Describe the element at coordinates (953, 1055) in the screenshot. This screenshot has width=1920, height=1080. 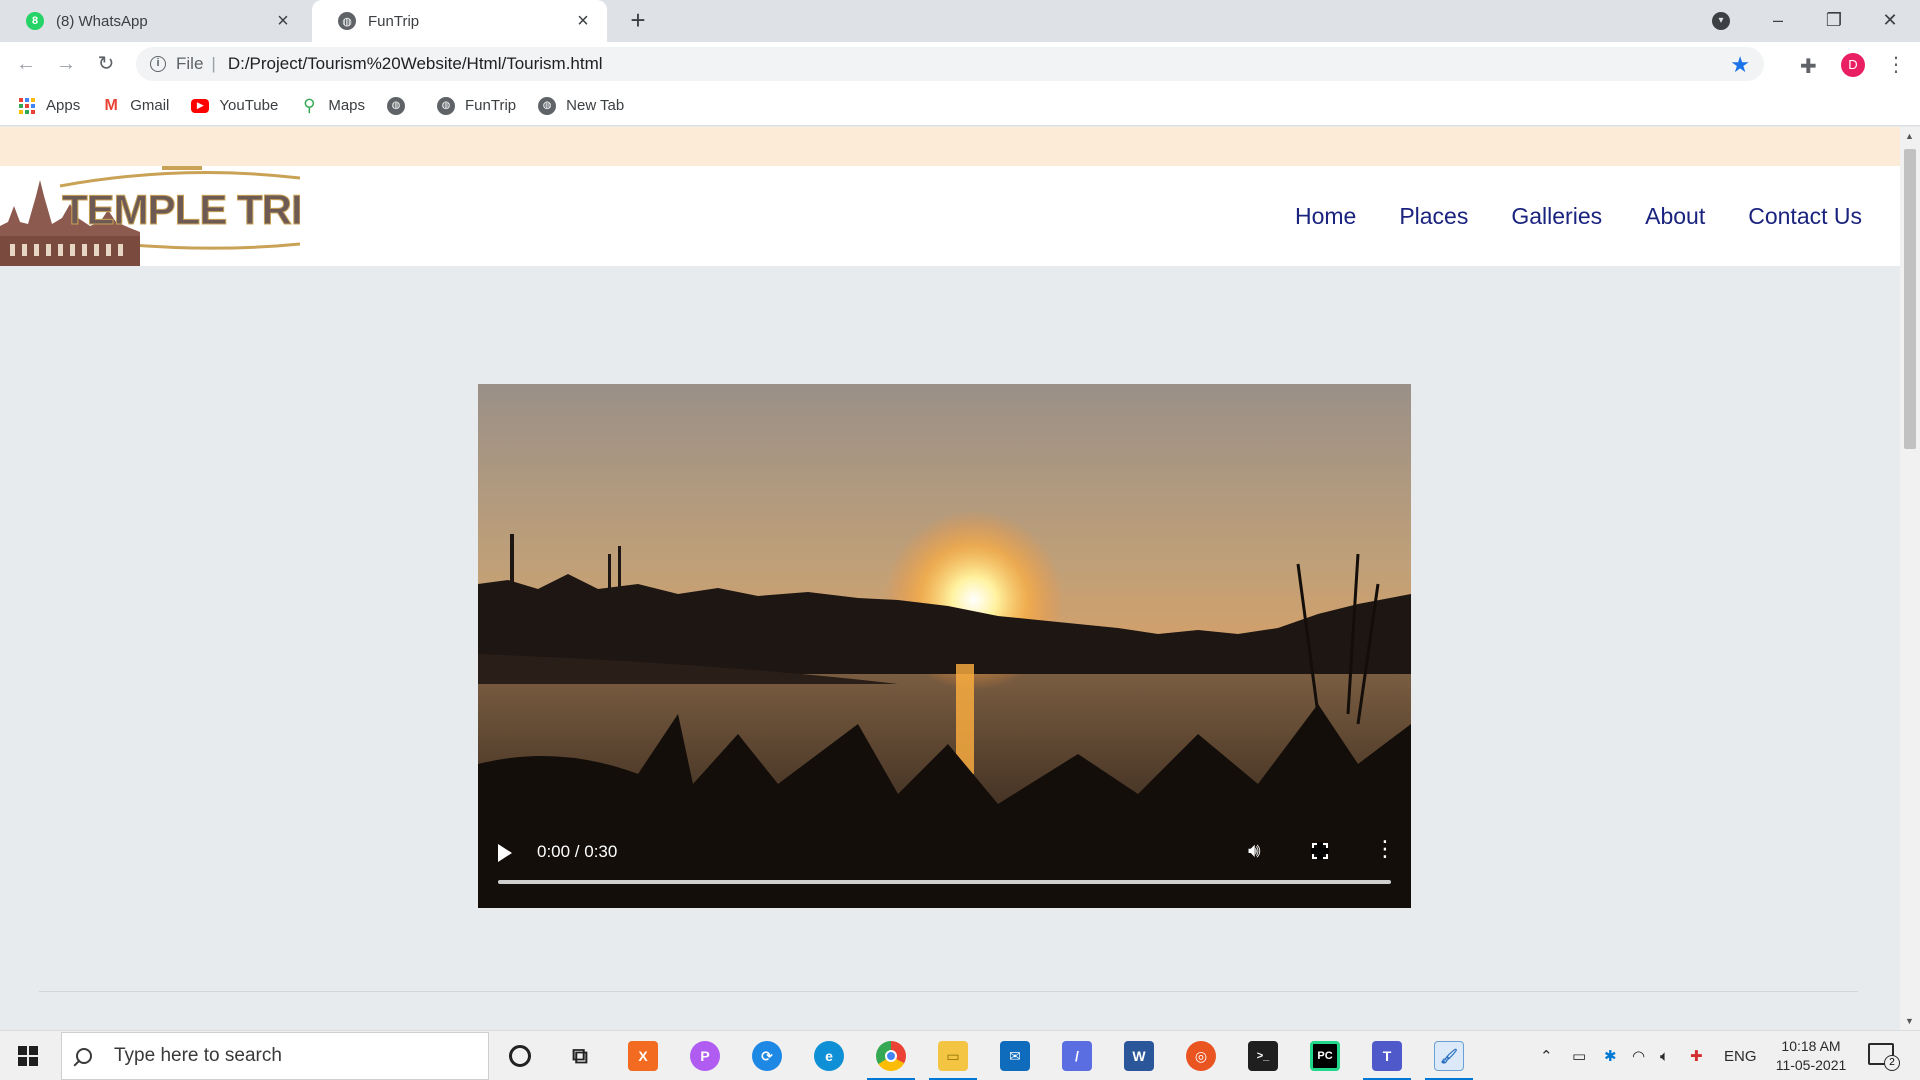
I see `file-explorer-icon: ▭` at that location.